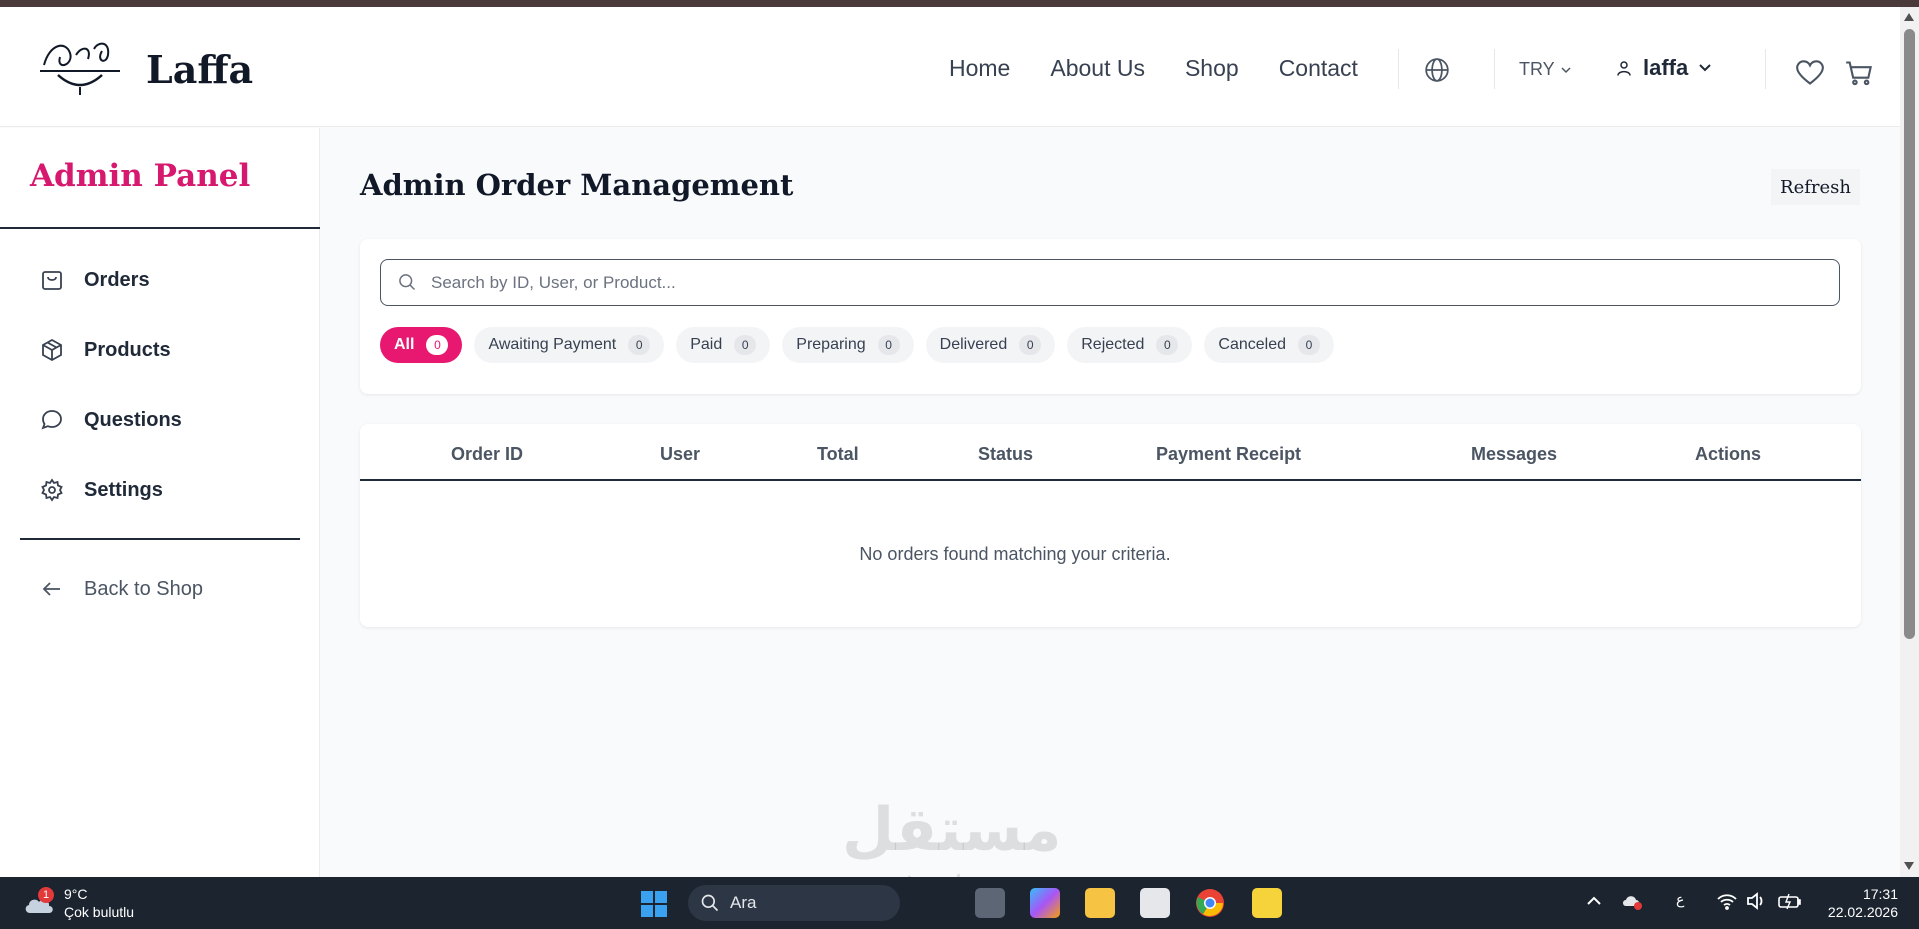 This screenshot has height=929, width=1919. I want to click on browser-top-strip, so click(959, 3).